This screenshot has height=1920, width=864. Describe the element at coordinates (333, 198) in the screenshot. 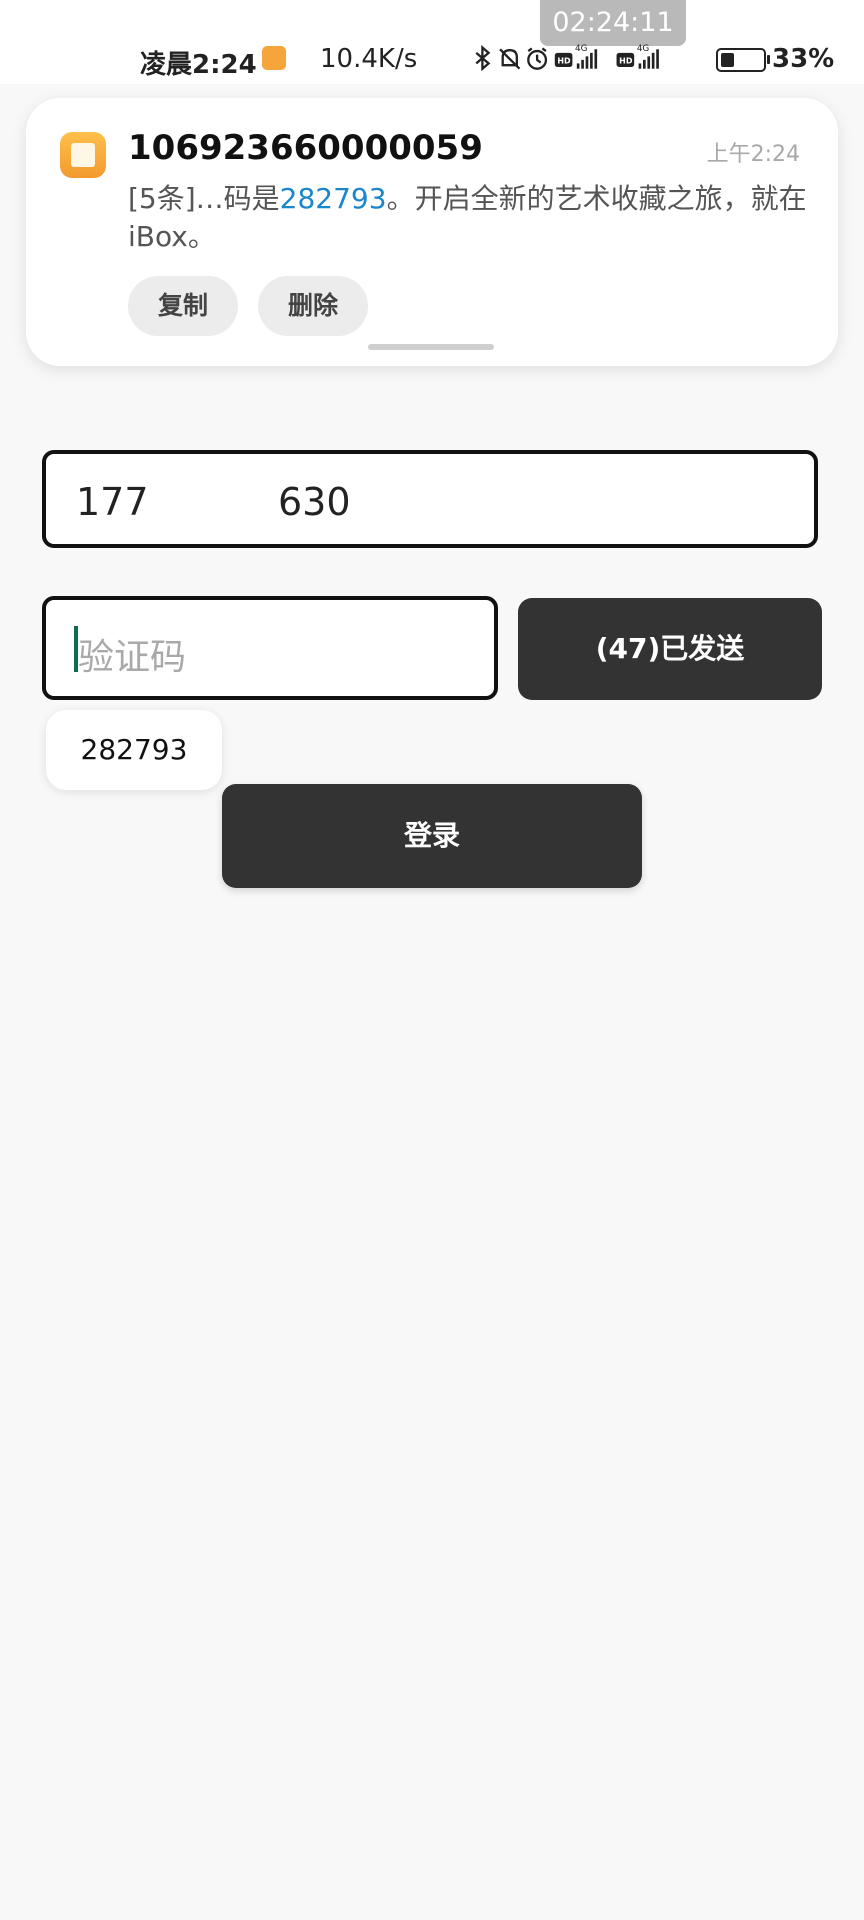

I see `message-code: 282793` at that location.